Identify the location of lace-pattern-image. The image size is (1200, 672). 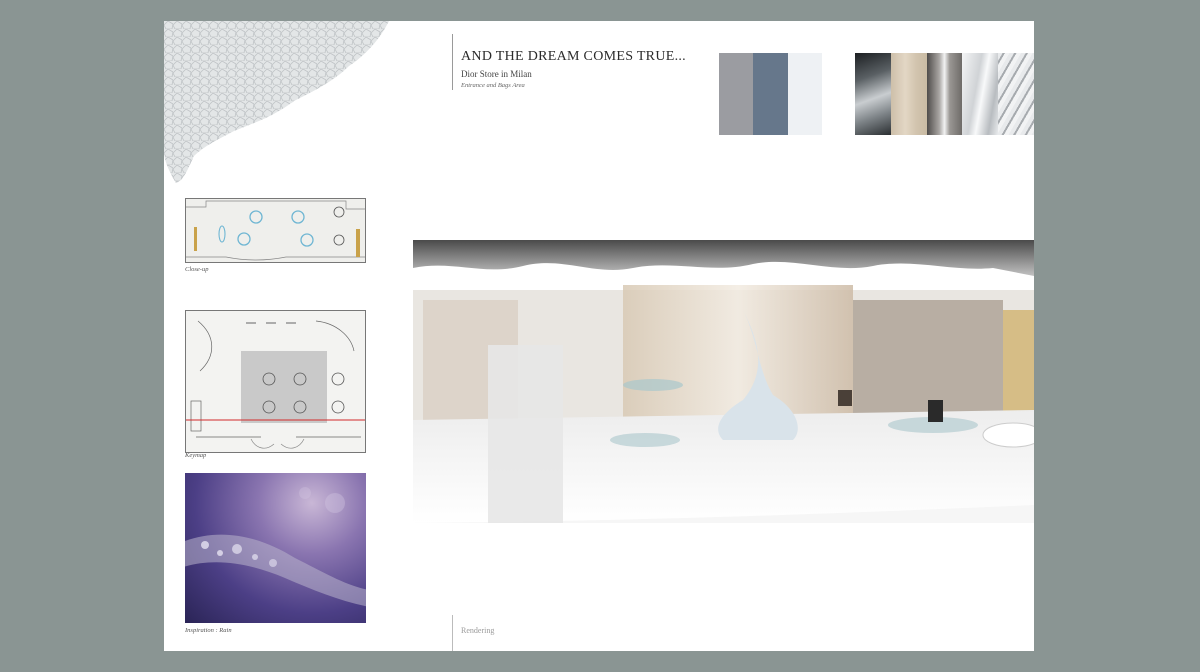
(276, 102).